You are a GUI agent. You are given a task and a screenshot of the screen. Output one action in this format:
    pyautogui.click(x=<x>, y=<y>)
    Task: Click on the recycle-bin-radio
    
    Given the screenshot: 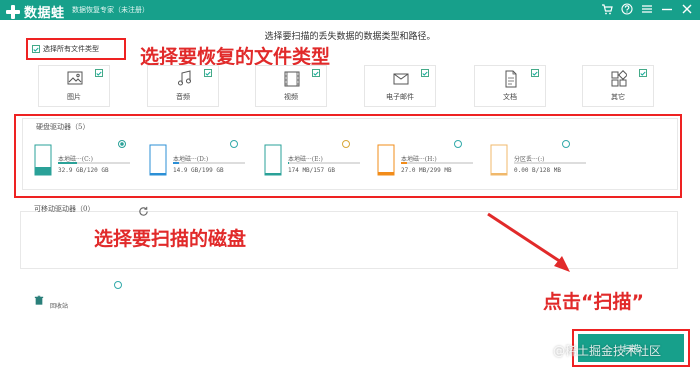 What is the action you would take?
    pyautogui.click(x=118, y=285)
    